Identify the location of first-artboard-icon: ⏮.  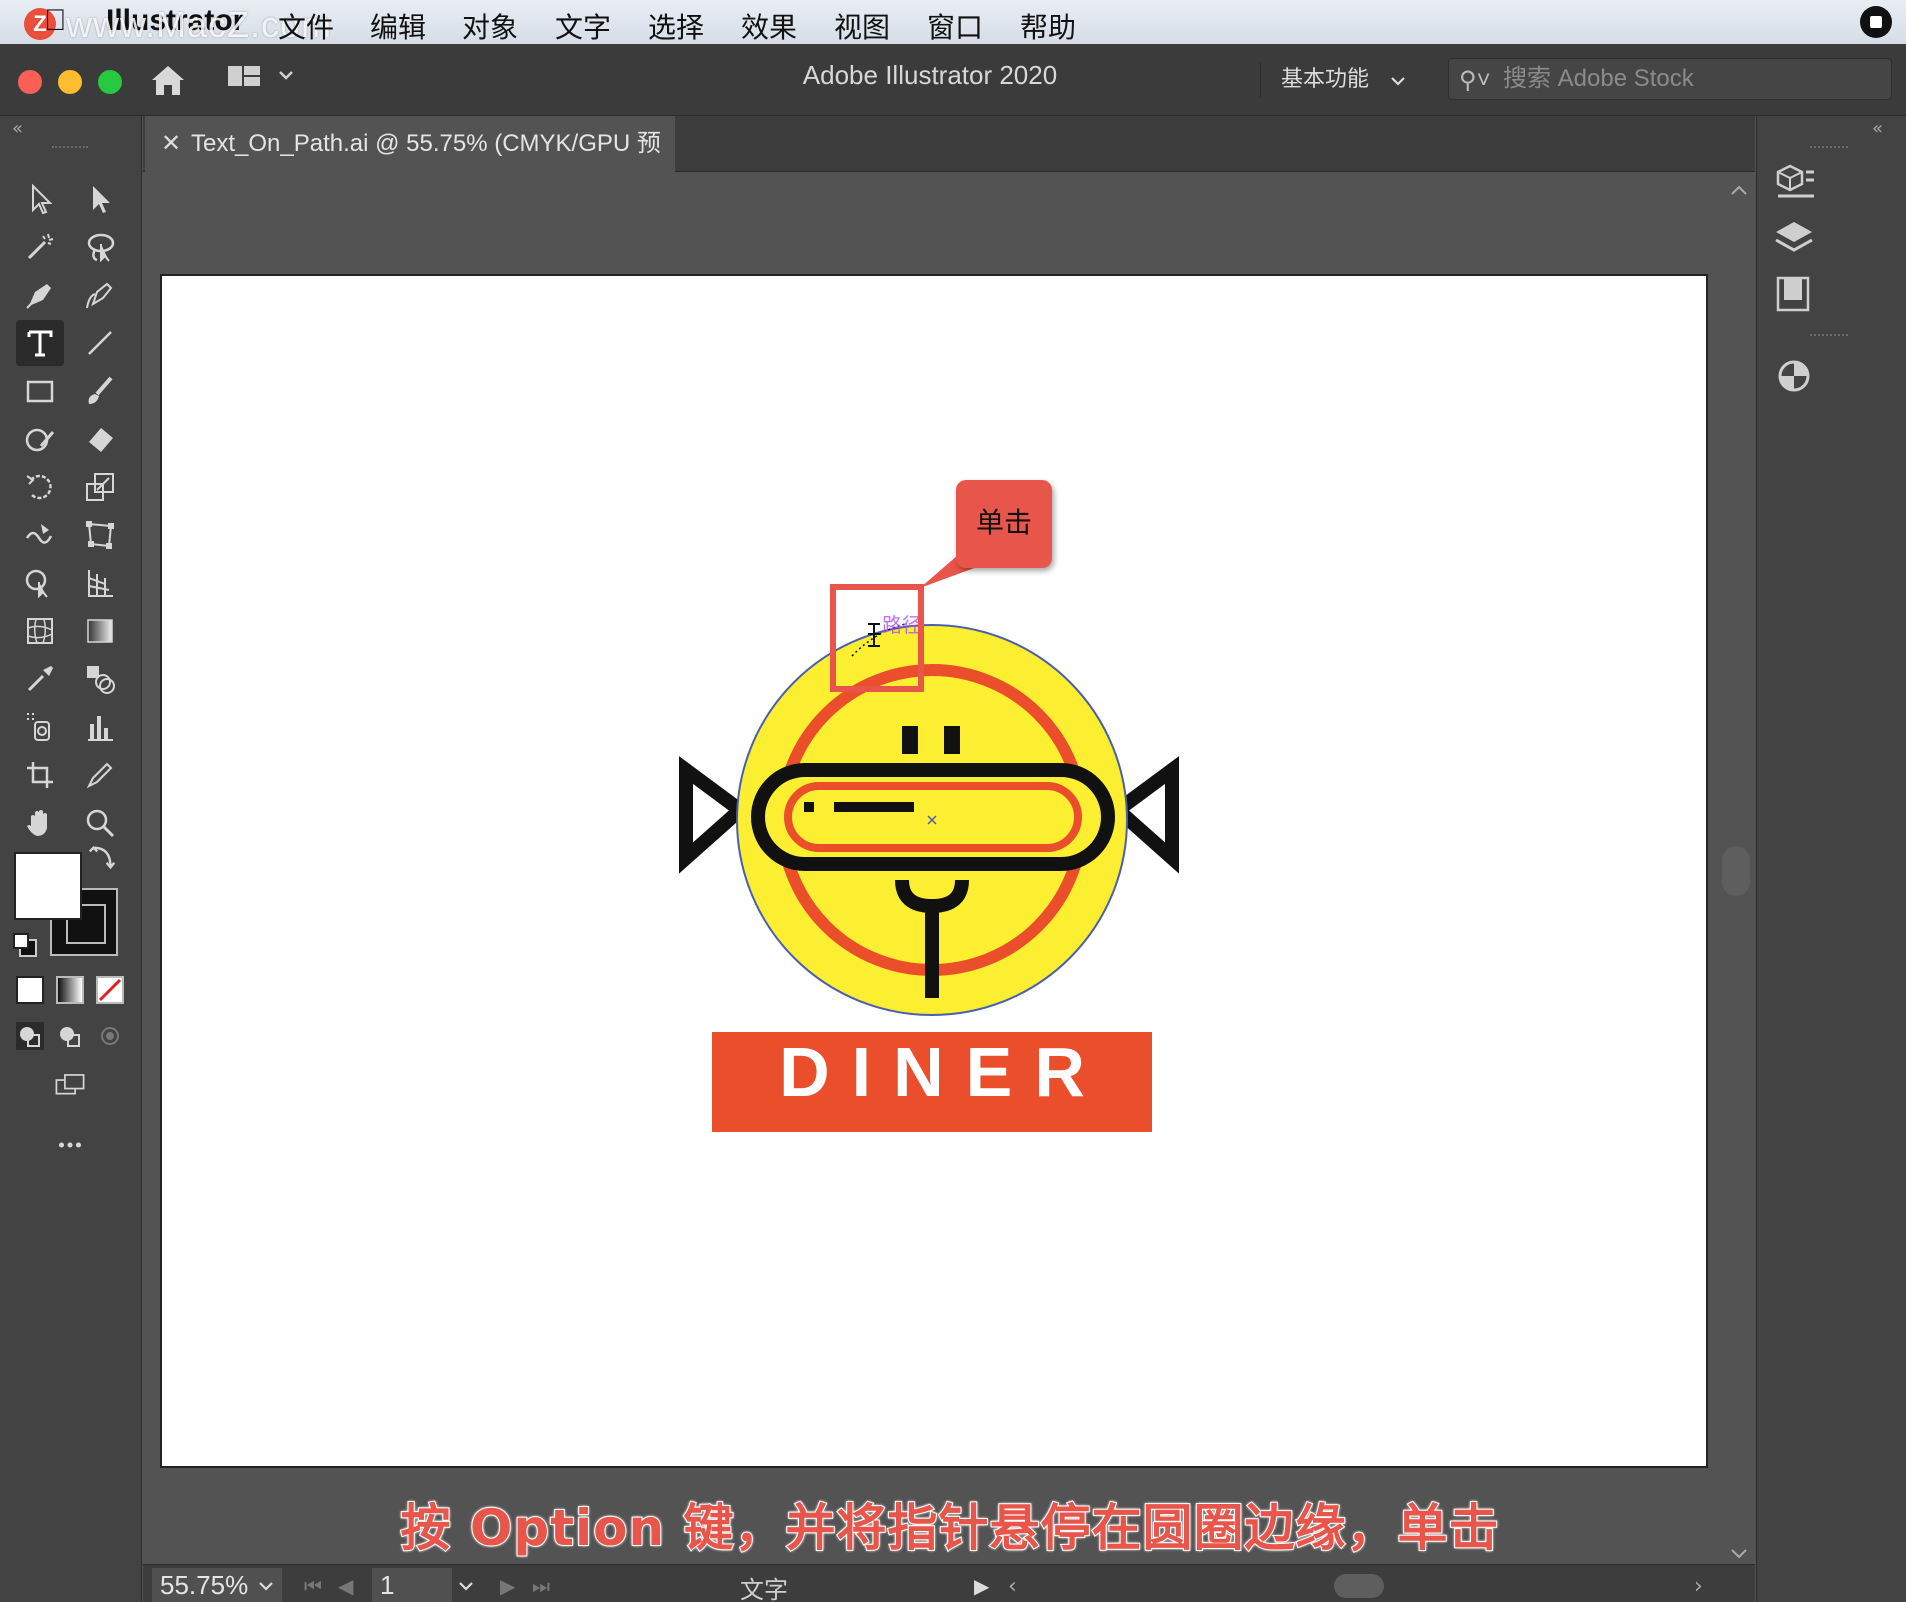
(313, 1586).